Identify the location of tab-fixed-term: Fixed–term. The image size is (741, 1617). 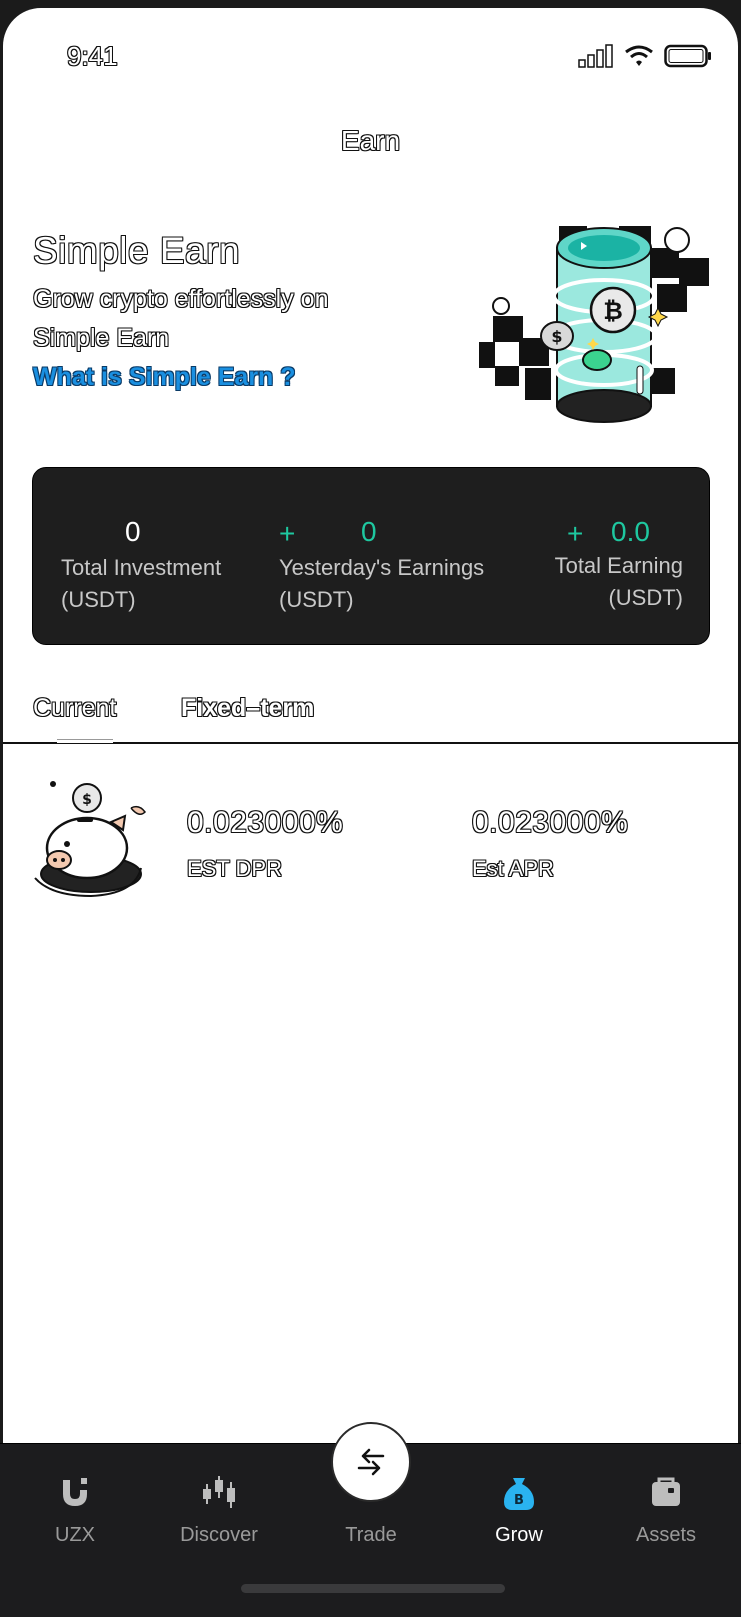
(247, 708).